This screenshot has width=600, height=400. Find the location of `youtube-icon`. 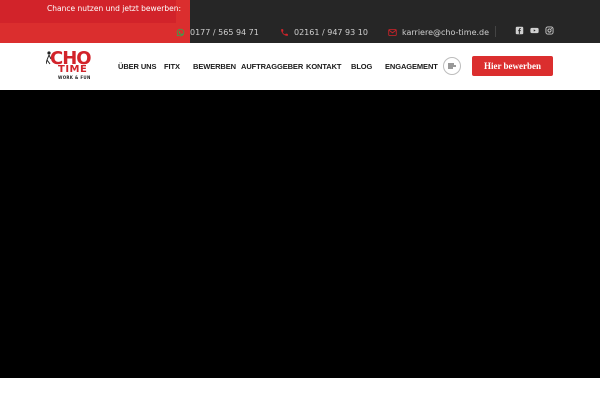

youtube-icon is located at coordinates (534, 30).